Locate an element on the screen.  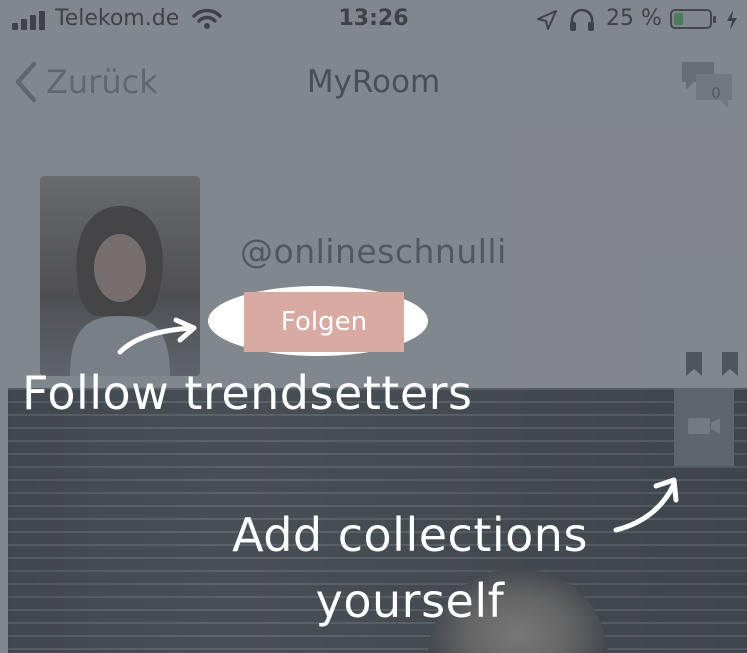
follow-tip: Follow trendsetters is located at coordinates (247, 393).